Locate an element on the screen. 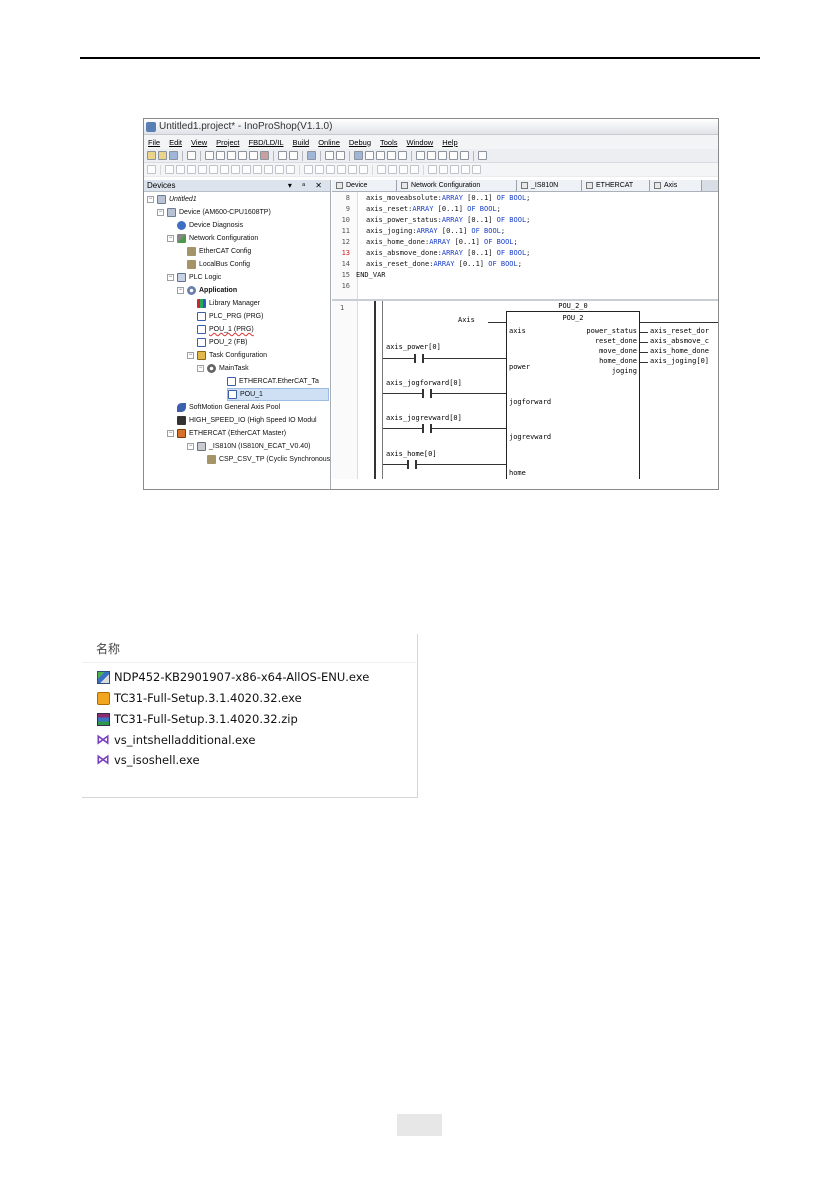 The width and height of the screenshot is (839, 1191). tree-item-pou-1-task: POU_1 is located at coordinates (278, 394).